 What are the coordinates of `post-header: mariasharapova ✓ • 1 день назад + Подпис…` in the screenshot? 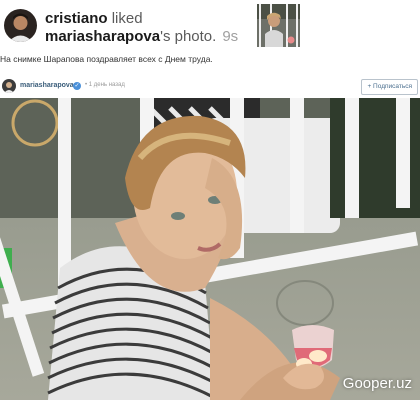 It's located at (210, 87).